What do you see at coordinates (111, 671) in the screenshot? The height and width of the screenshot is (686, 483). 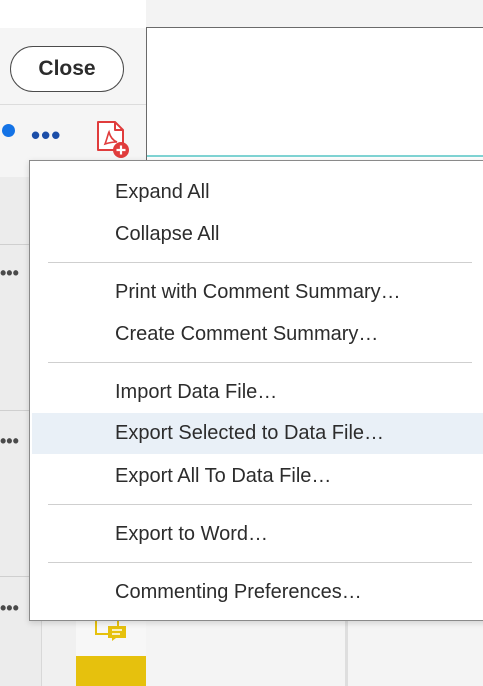 I see `comment-highlight-bar` at bounding box center [111, 671].